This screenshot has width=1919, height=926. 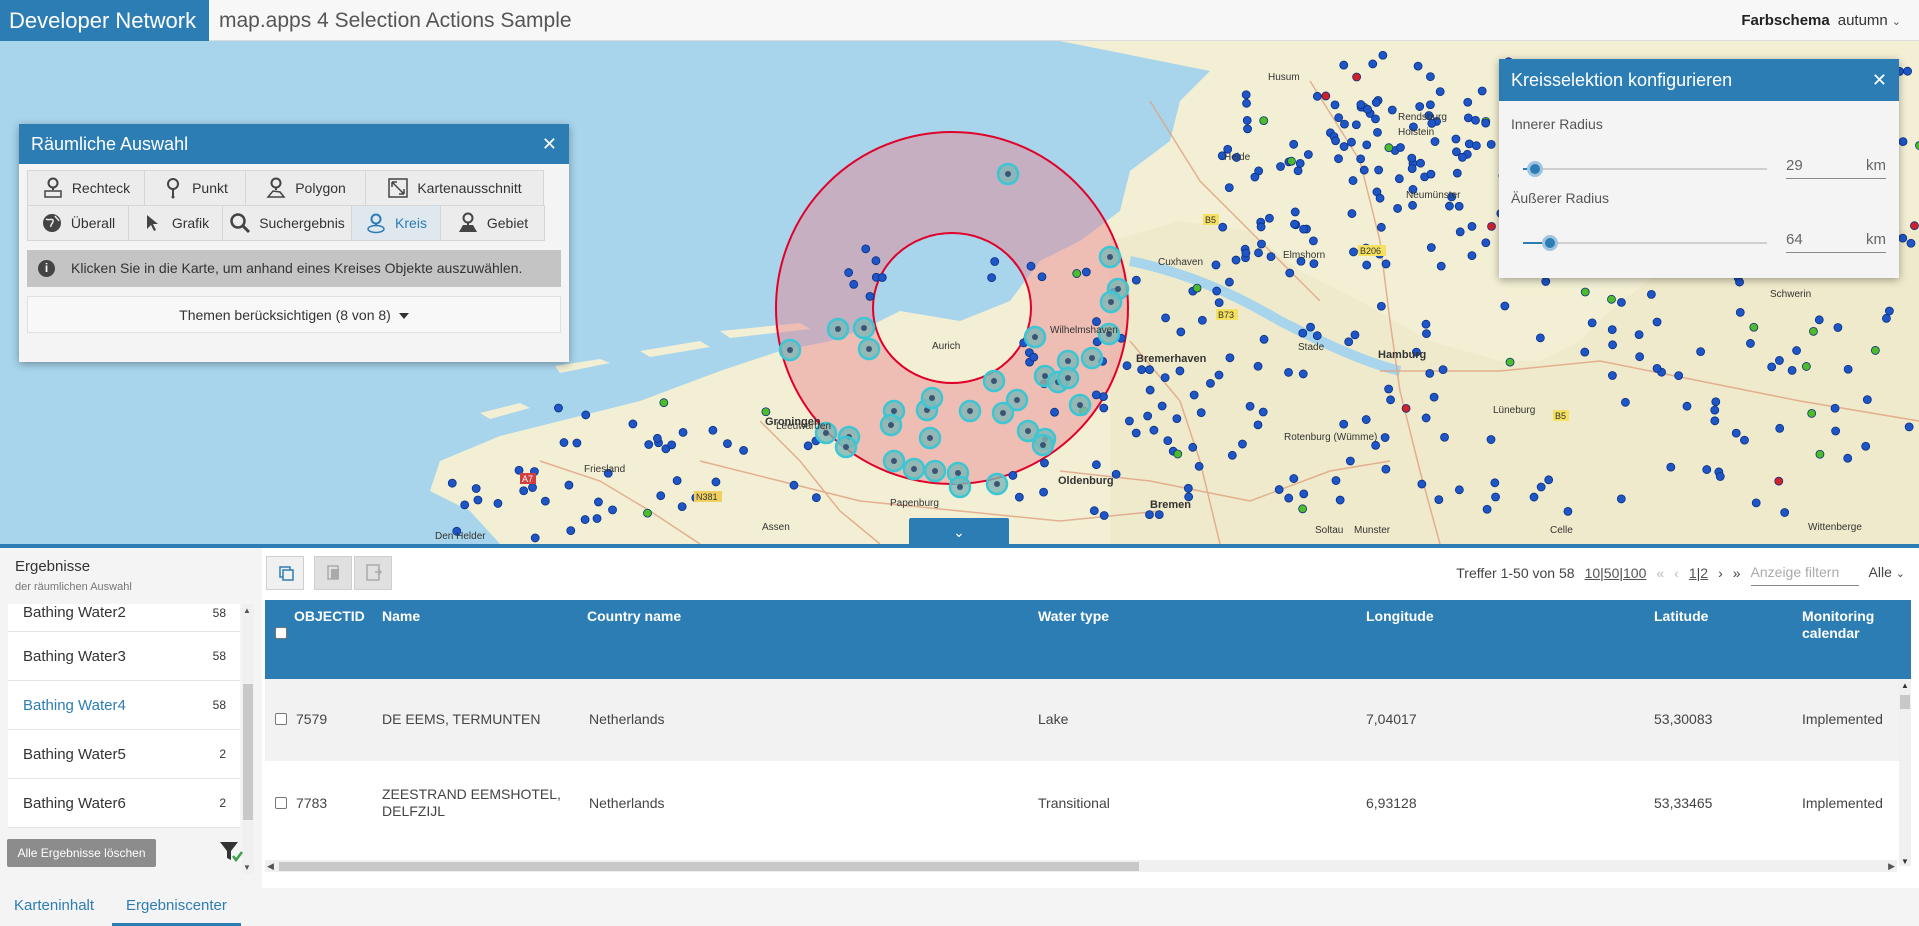 I want to click on scroll-down-icon: ▼, so click(x=247, y=867).